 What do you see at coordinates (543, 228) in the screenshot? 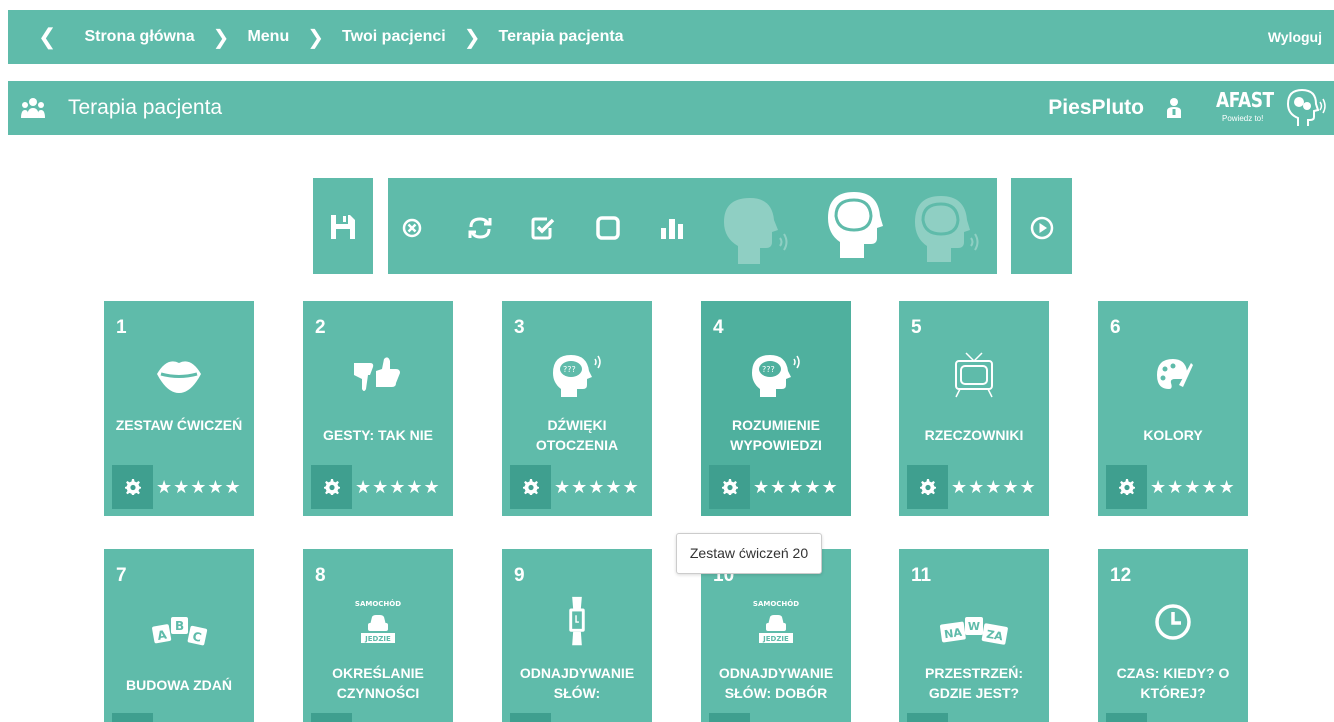
I see `check-square-icon` at bounding box center [543, 228].